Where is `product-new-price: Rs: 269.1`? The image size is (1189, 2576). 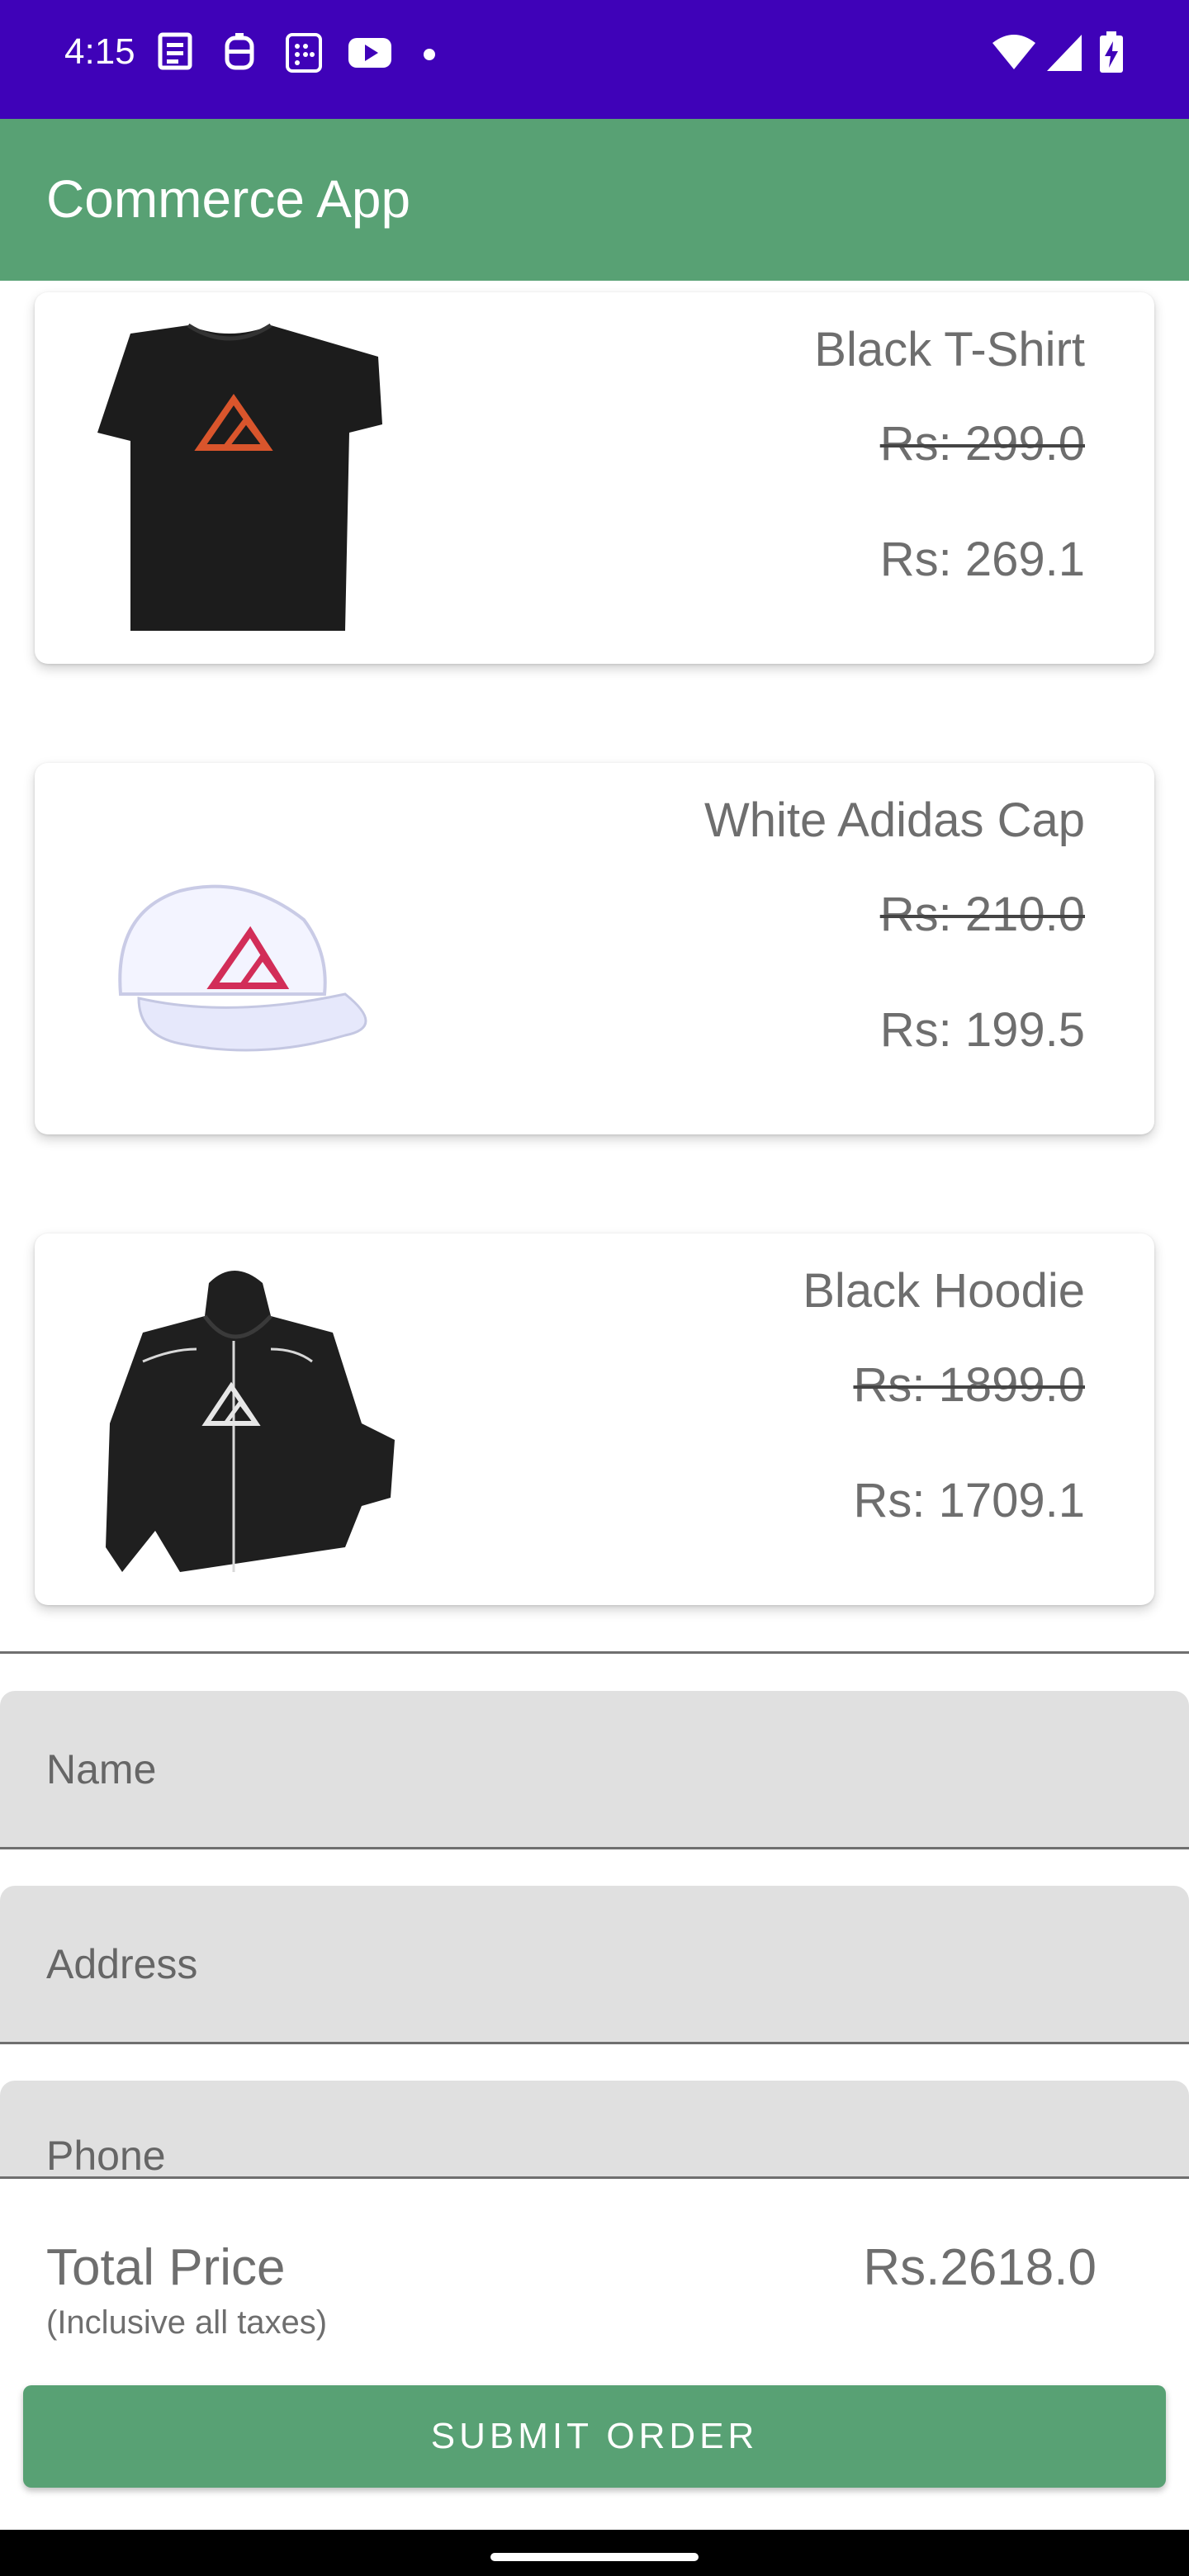
product-new-price: Rs: 269.1 is located at coordinates (982, 559).